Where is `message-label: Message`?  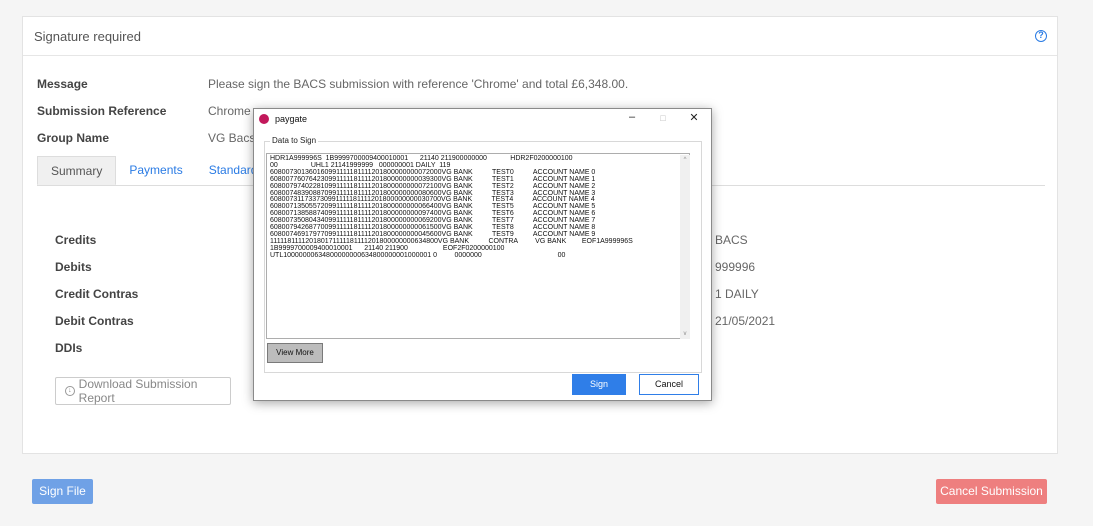
message-label: Message is located at coordinates (62, 84).